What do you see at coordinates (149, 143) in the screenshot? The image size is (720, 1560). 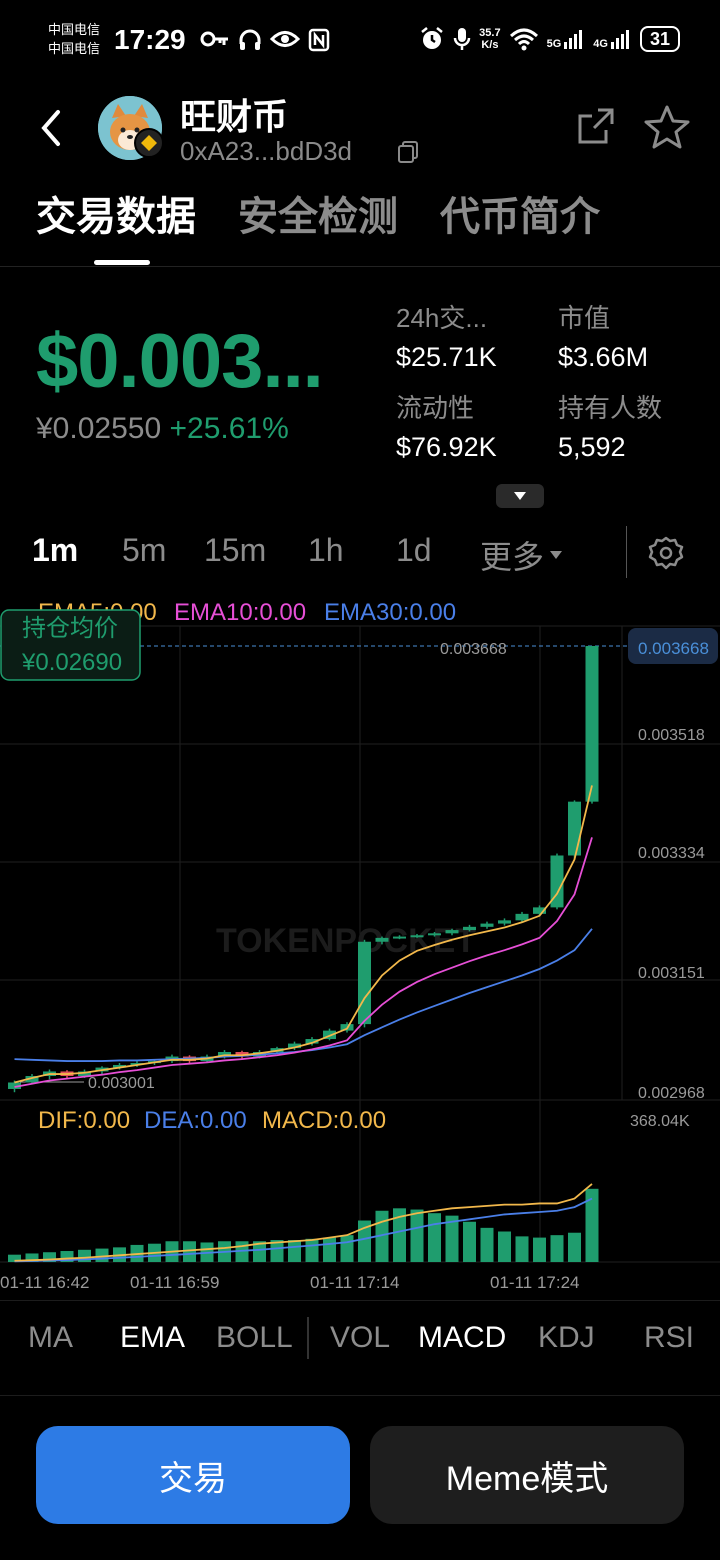 I see `bnb-icon` at bounding box center [149, 143].